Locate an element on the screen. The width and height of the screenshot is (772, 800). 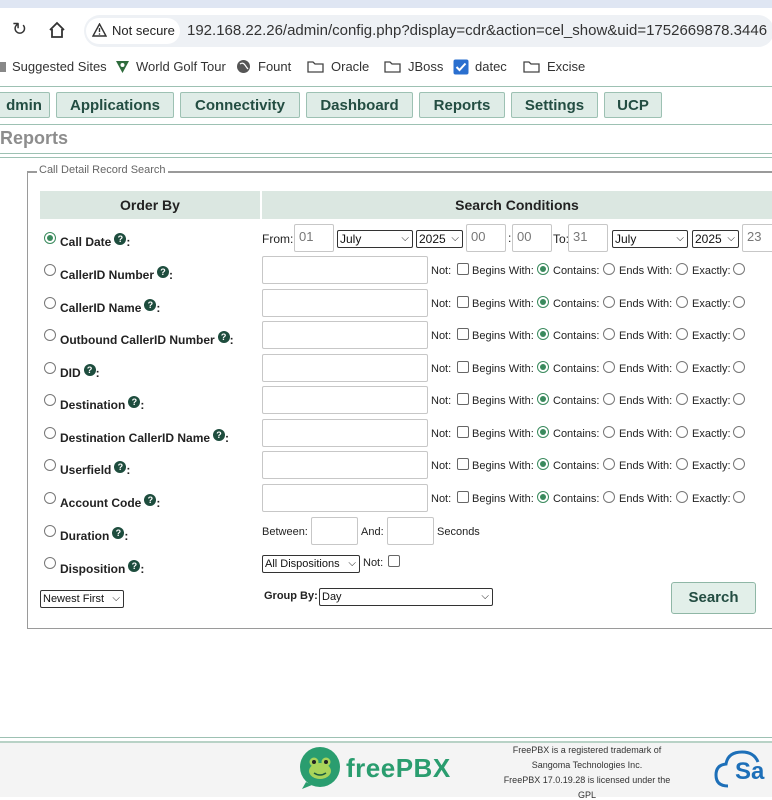
from-day-input: 01 is located at coordinates (314, 238).